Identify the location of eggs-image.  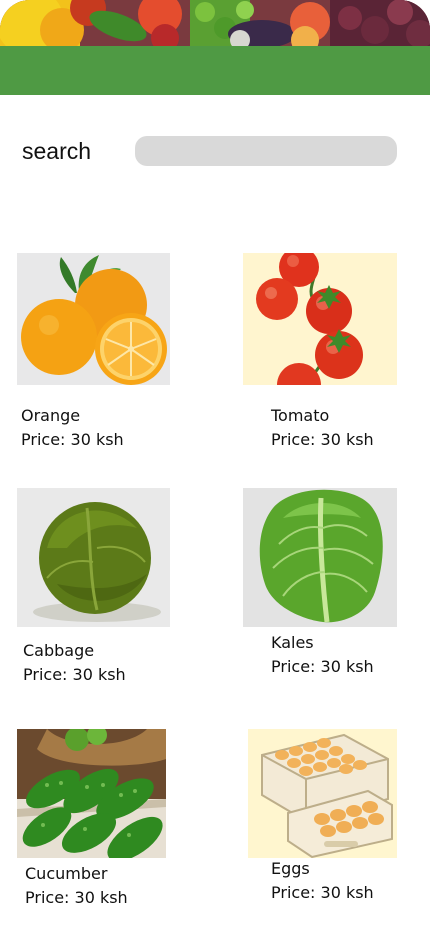
(322, 793).